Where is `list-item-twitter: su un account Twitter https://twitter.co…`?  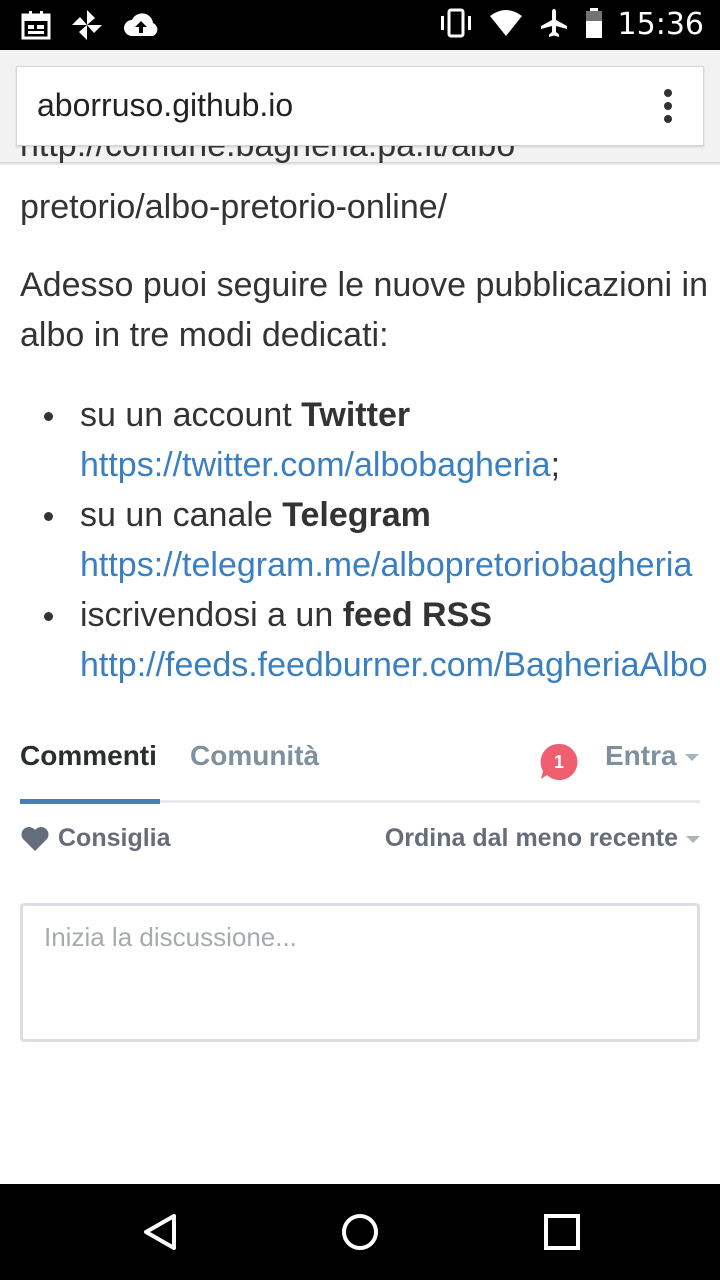 list-item-twitter: su un account Twitter https://twitter.co… is located at coordinates (370, 440).